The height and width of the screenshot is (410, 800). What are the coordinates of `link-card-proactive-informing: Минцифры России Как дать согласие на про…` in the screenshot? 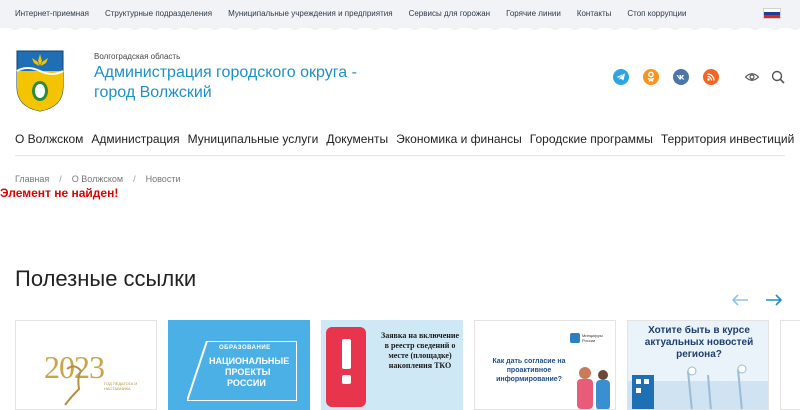 It's located at (545, 365).